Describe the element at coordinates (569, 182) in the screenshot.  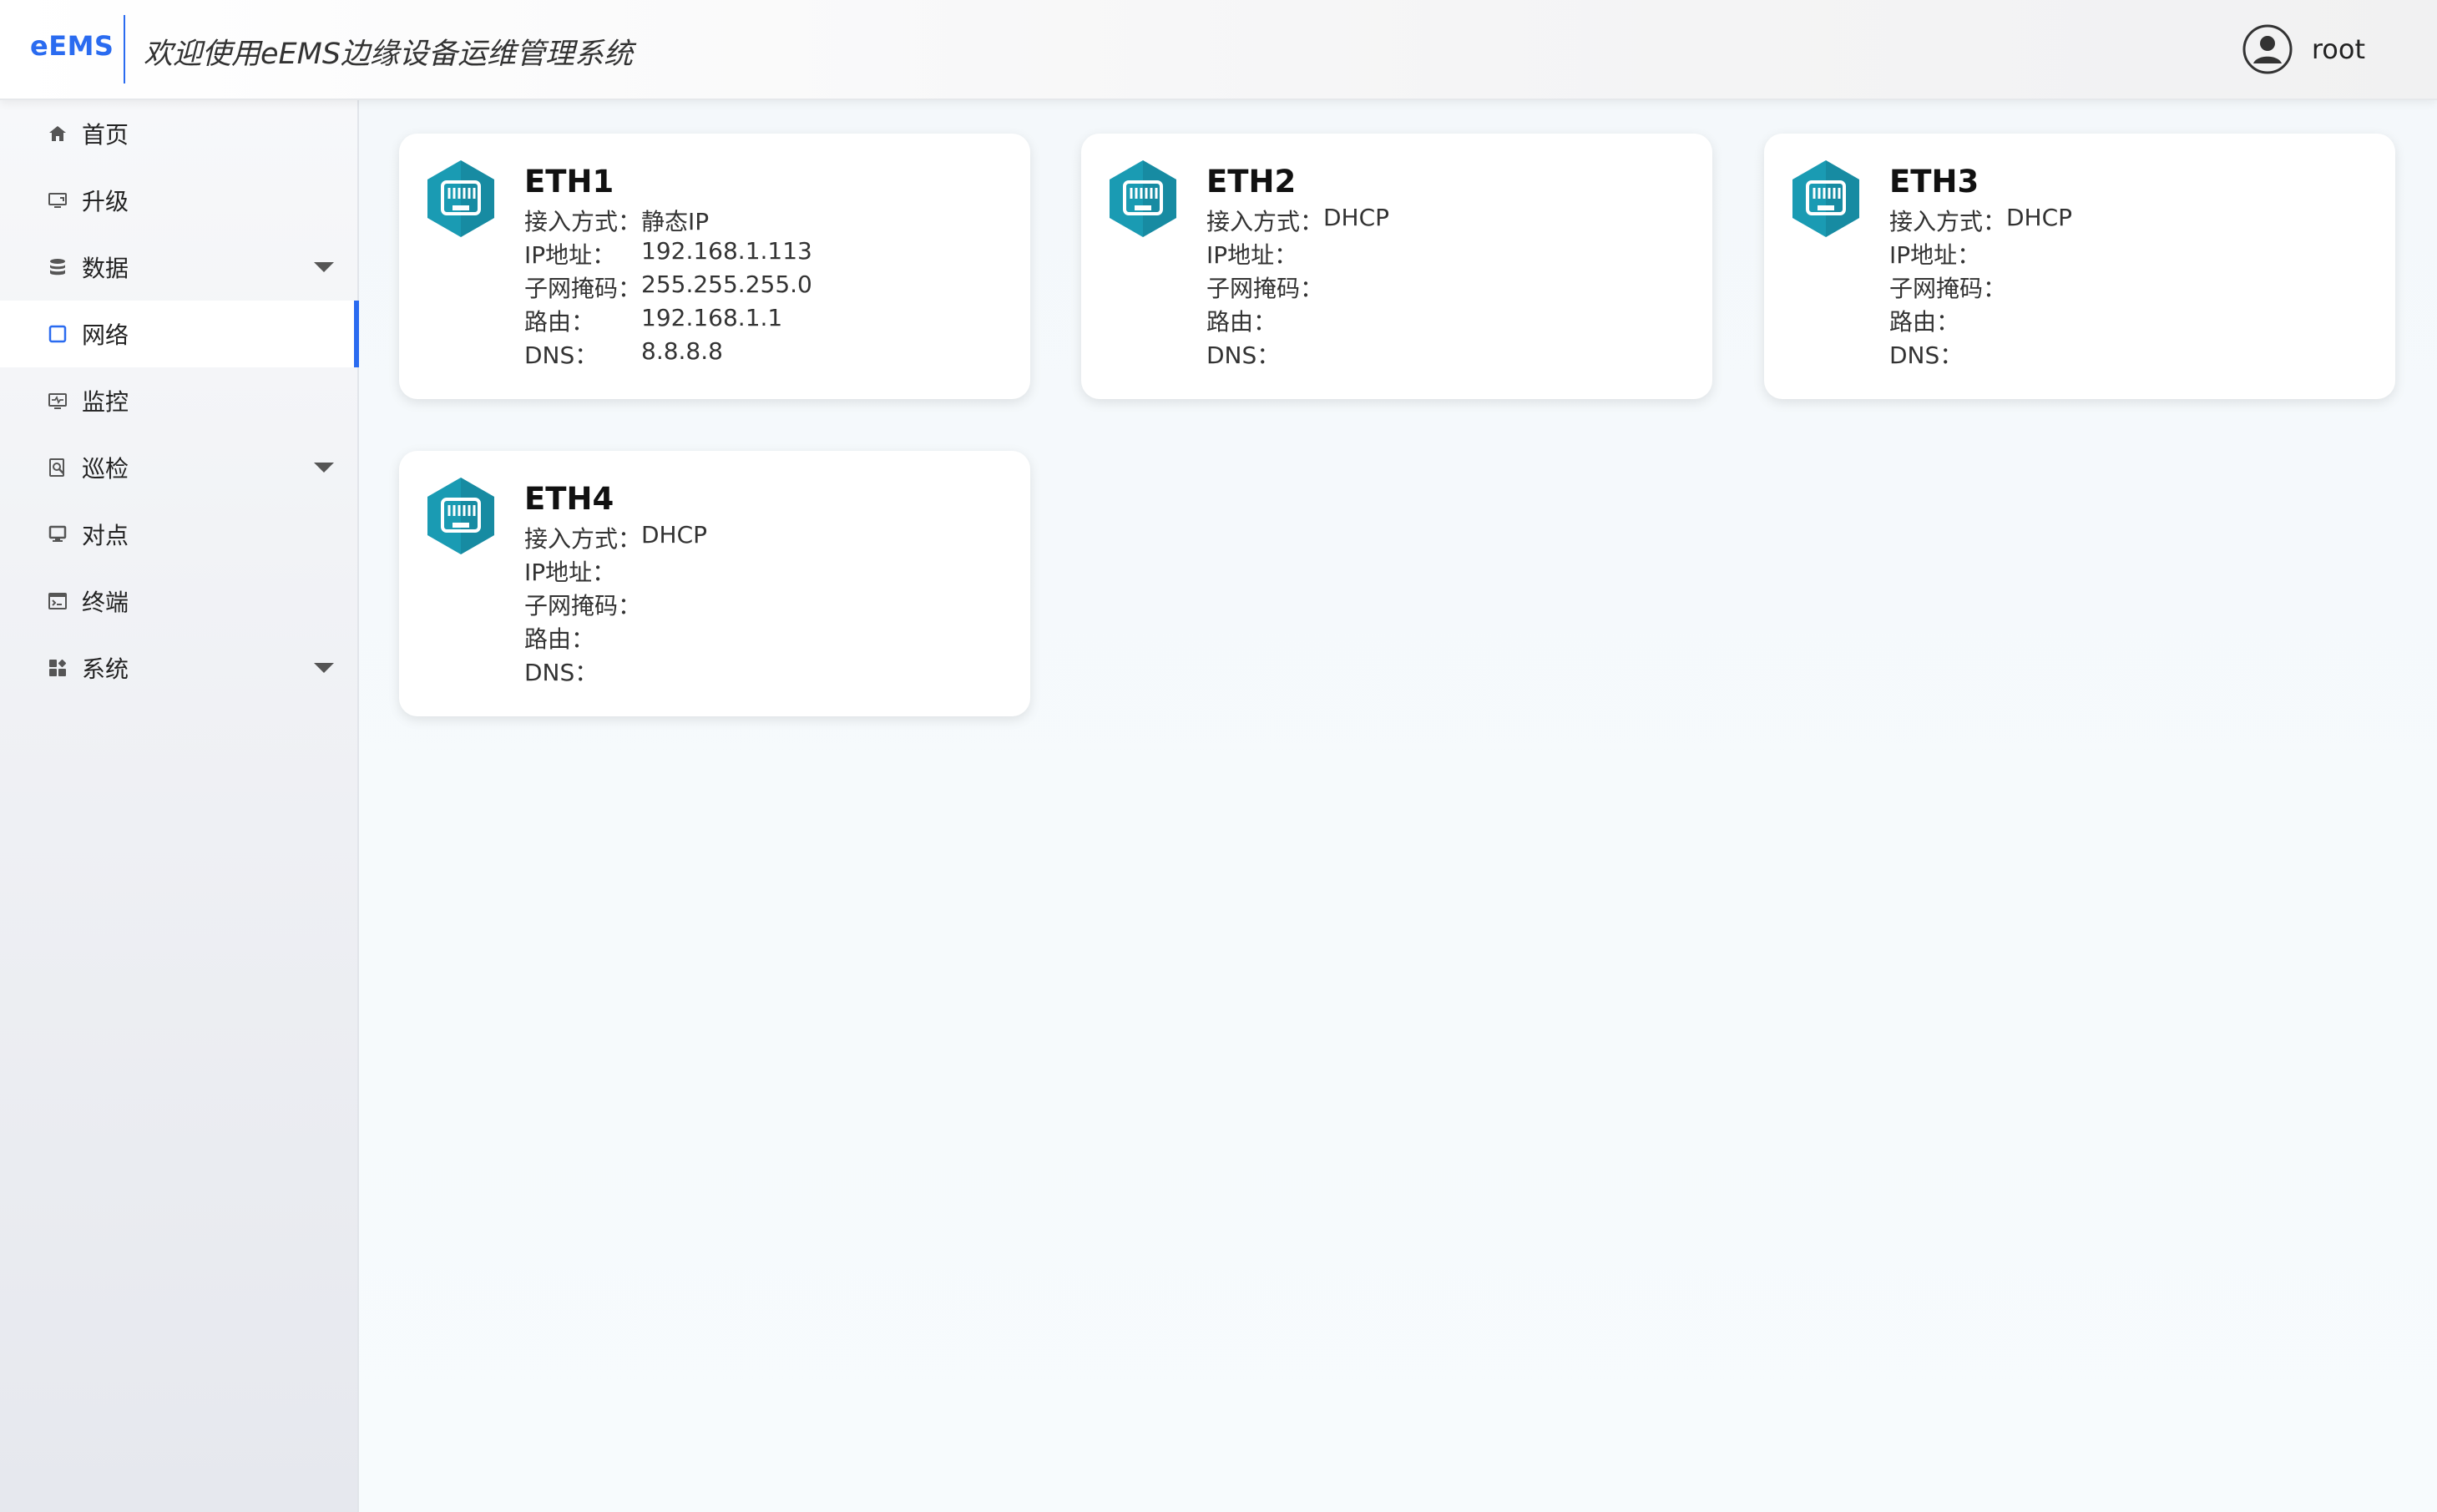
I see `card-title: ETH1` at that location.